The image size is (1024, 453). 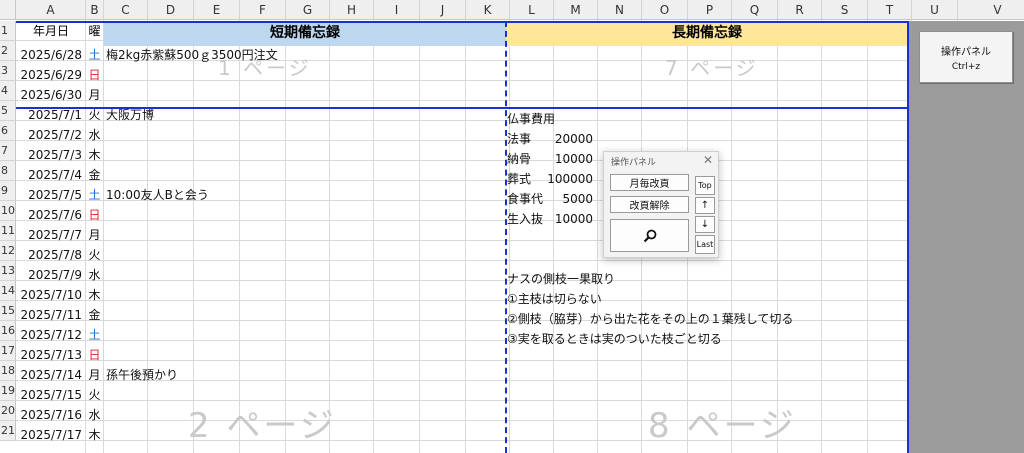 I want to click on row-header-6: 6, so click(x=8, y=131).